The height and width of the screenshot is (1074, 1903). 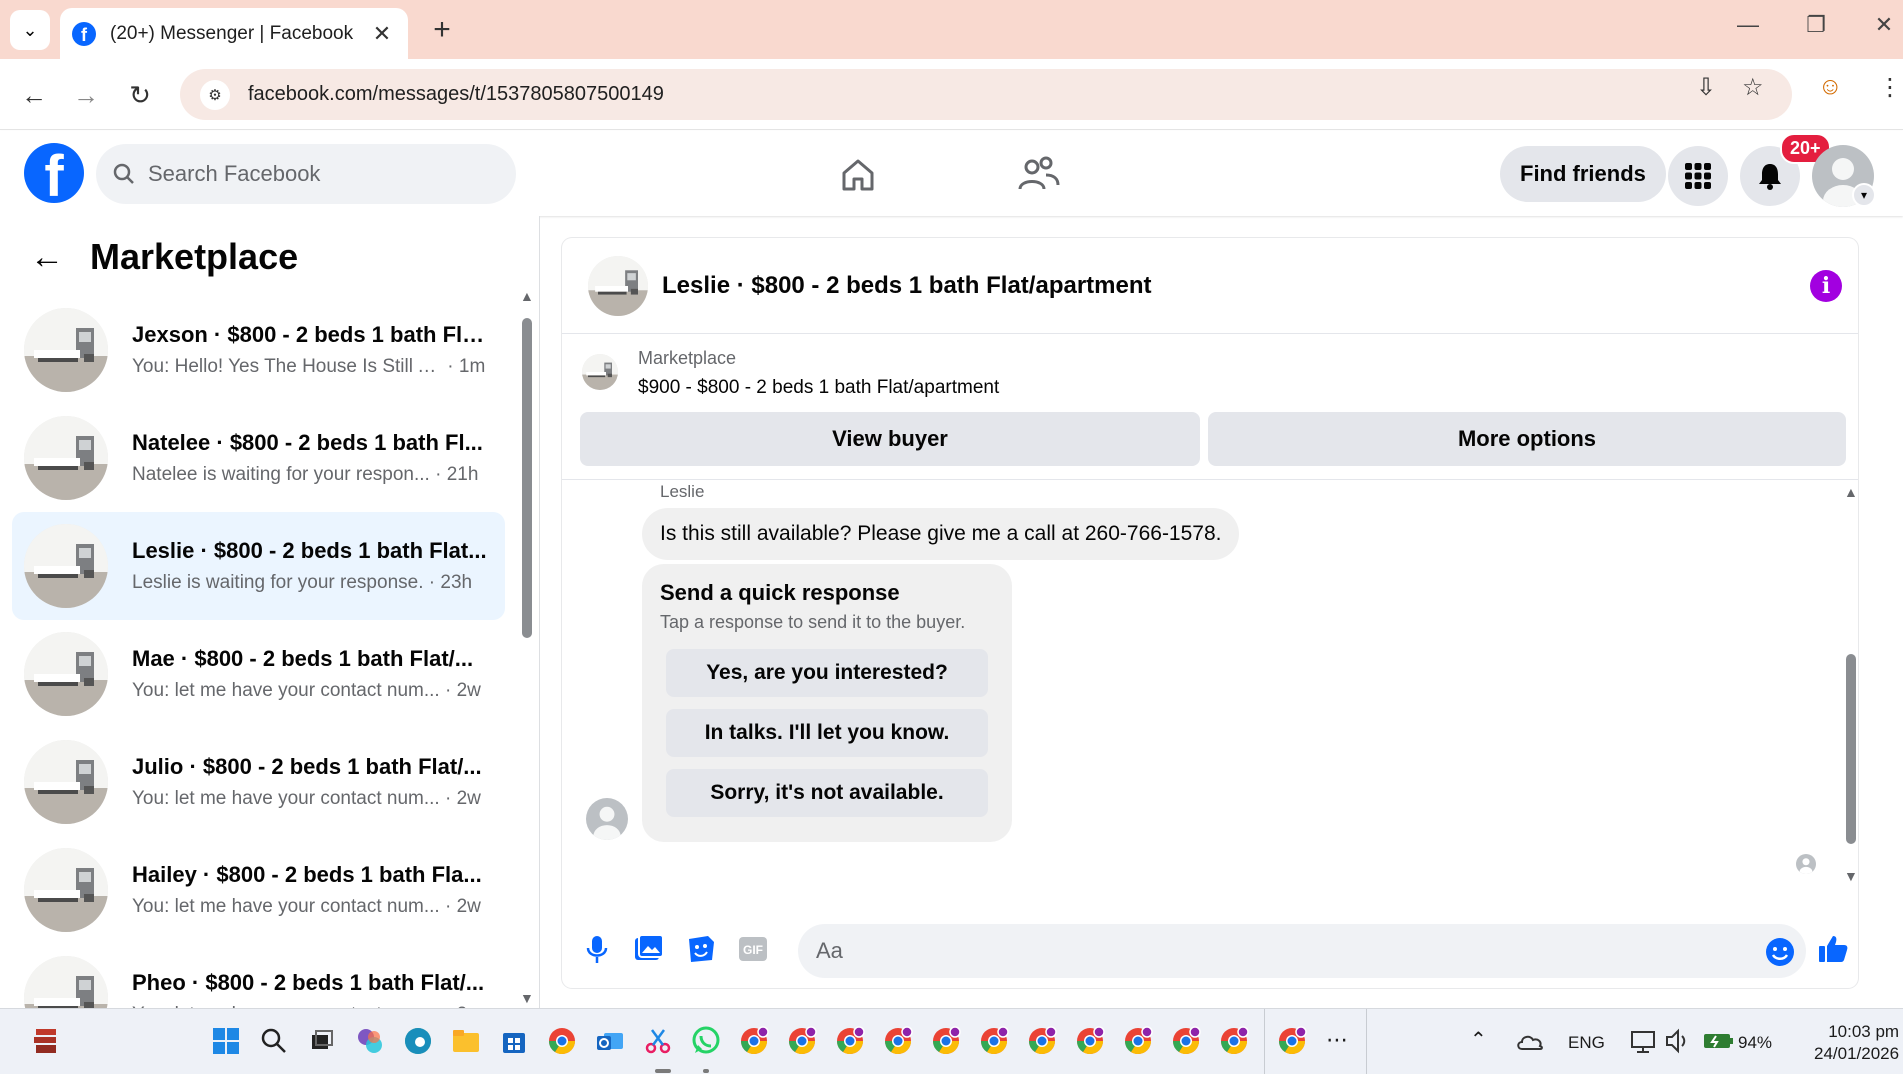 What do you see at coordinates (1748, 25) in the screenshot?
I see `minimize-button: —` at bounding box center [1748, 25].